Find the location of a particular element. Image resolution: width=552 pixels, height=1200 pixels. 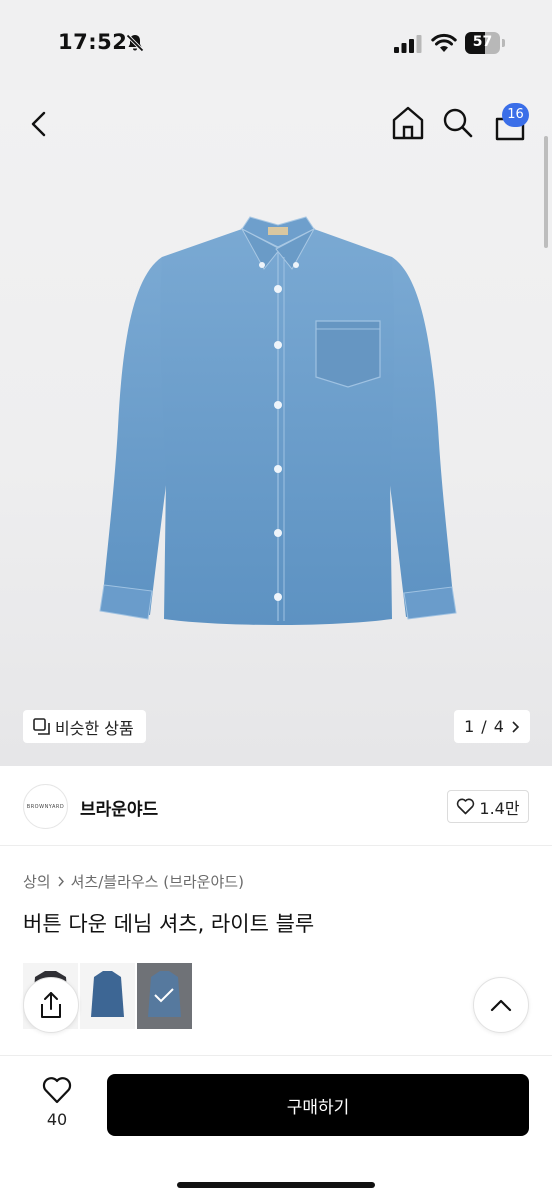

pager-total: 4 is located at coordinates (498, 726).